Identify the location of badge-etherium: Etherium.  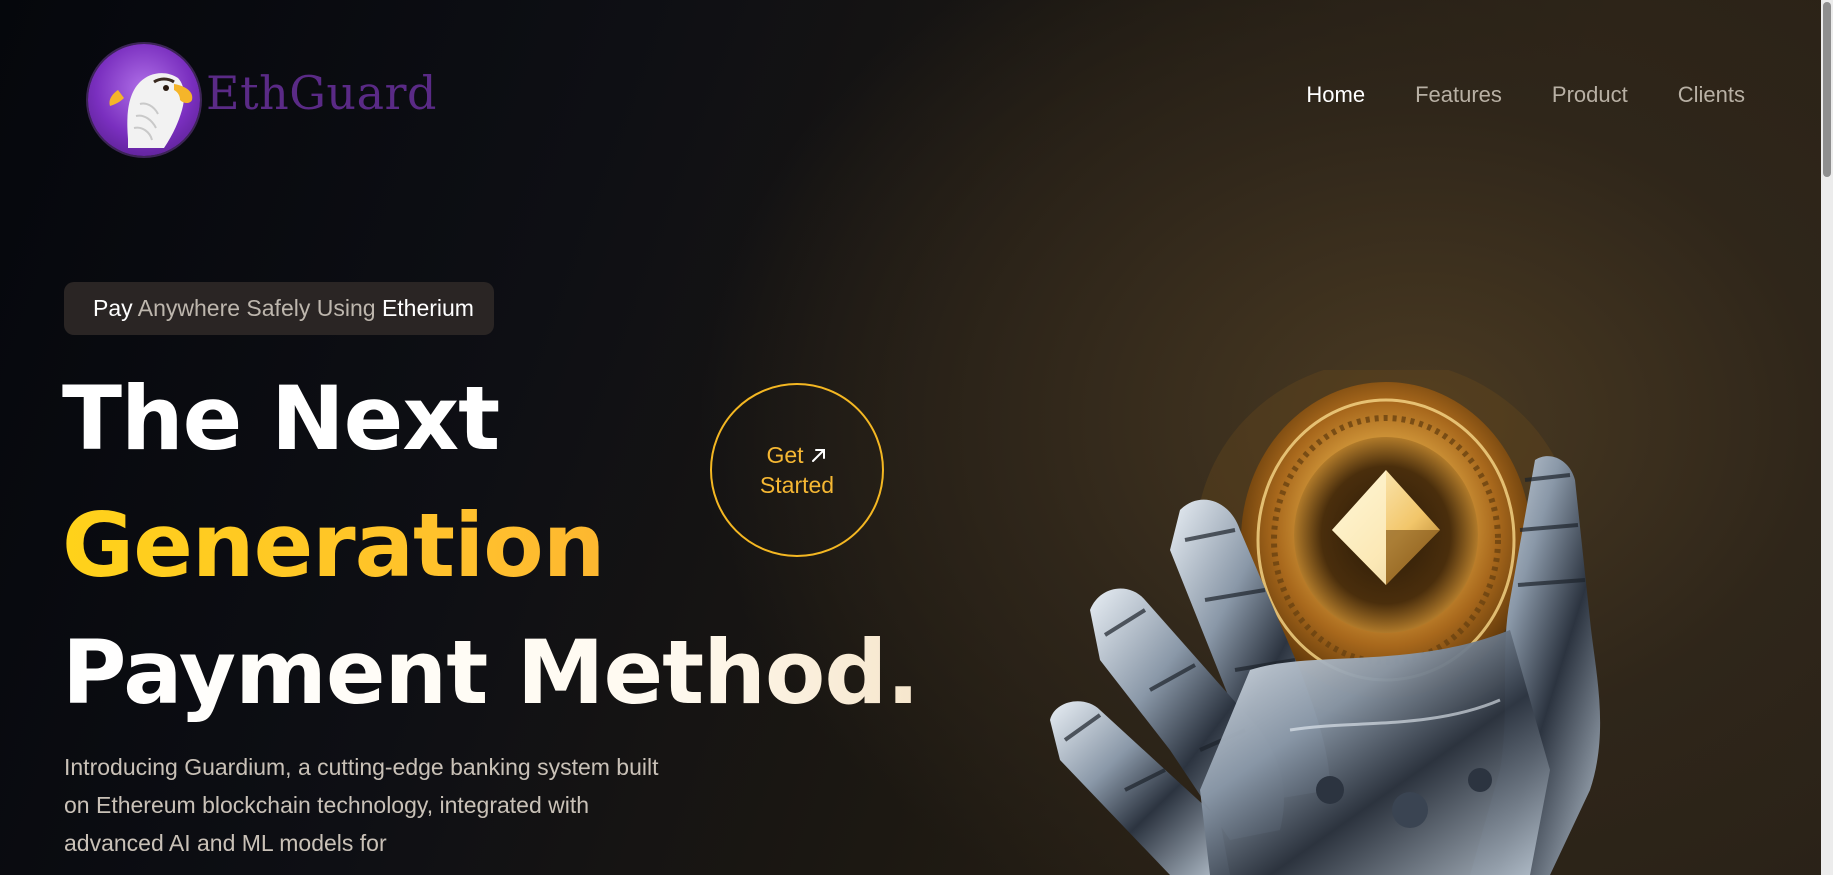
(427, 308).